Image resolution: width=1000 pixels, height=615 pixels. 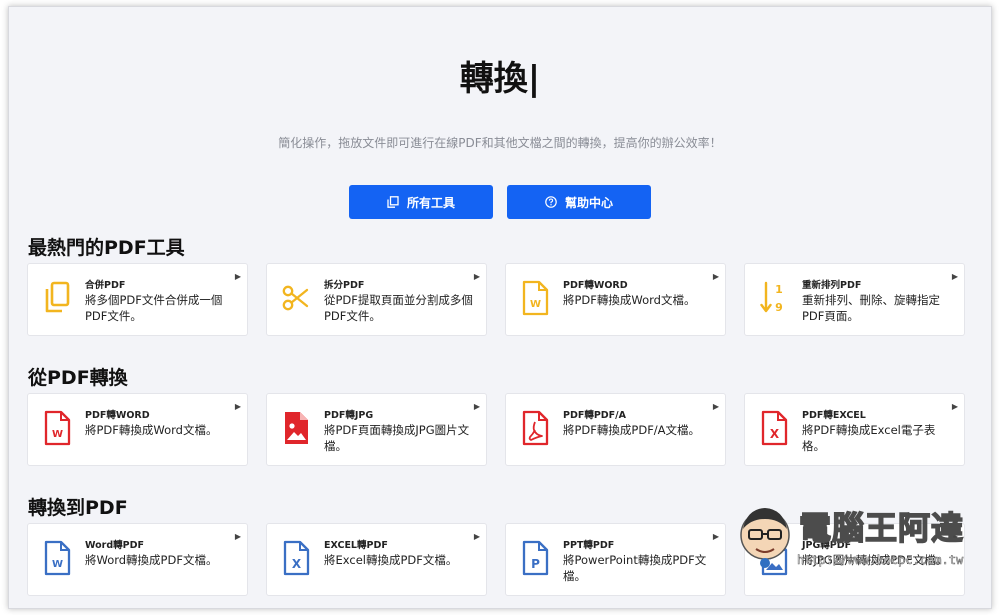 What do you see at coordinates (832, 285) in the screenshot?
I see `card-title: 重新排列PDF` at bounding box center [832, 285].